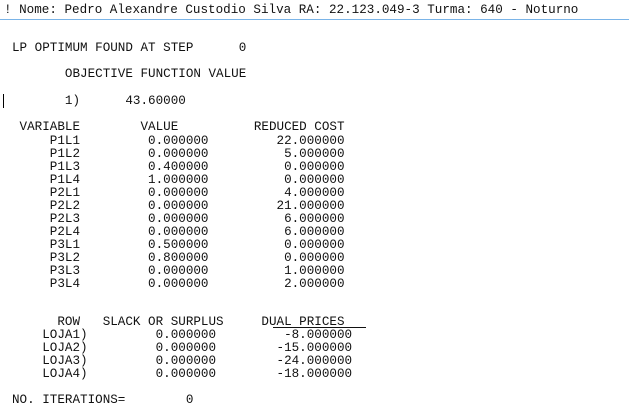 This screenshot has width=629, height=407. I want to click on variable-row: P1L2 0.000000 5.000000, so click(178, 154).